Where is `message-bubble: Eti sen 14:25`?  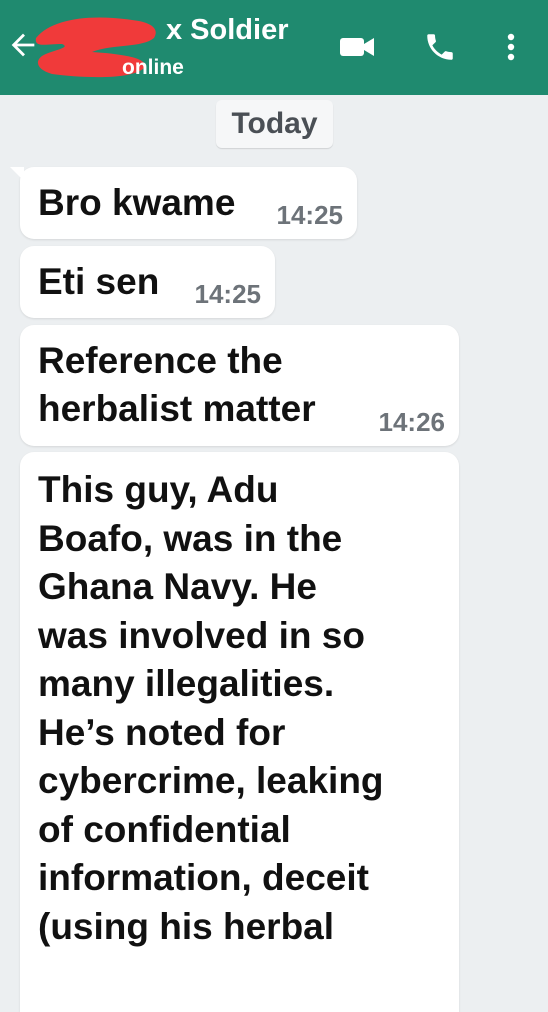 message-bubble: Eti sen 14:25 is located at coordinates (147, 282).